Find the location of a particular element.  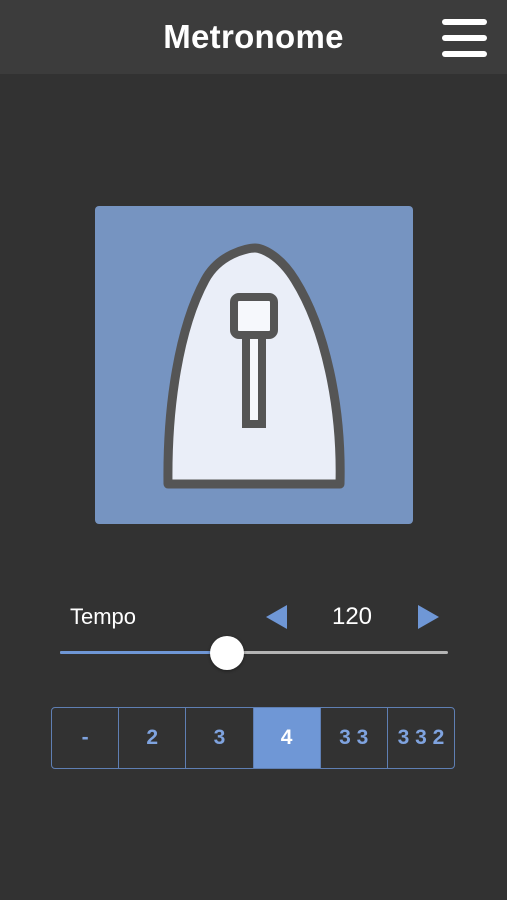

triangle-left-icon is located at coordinates (276, 617).